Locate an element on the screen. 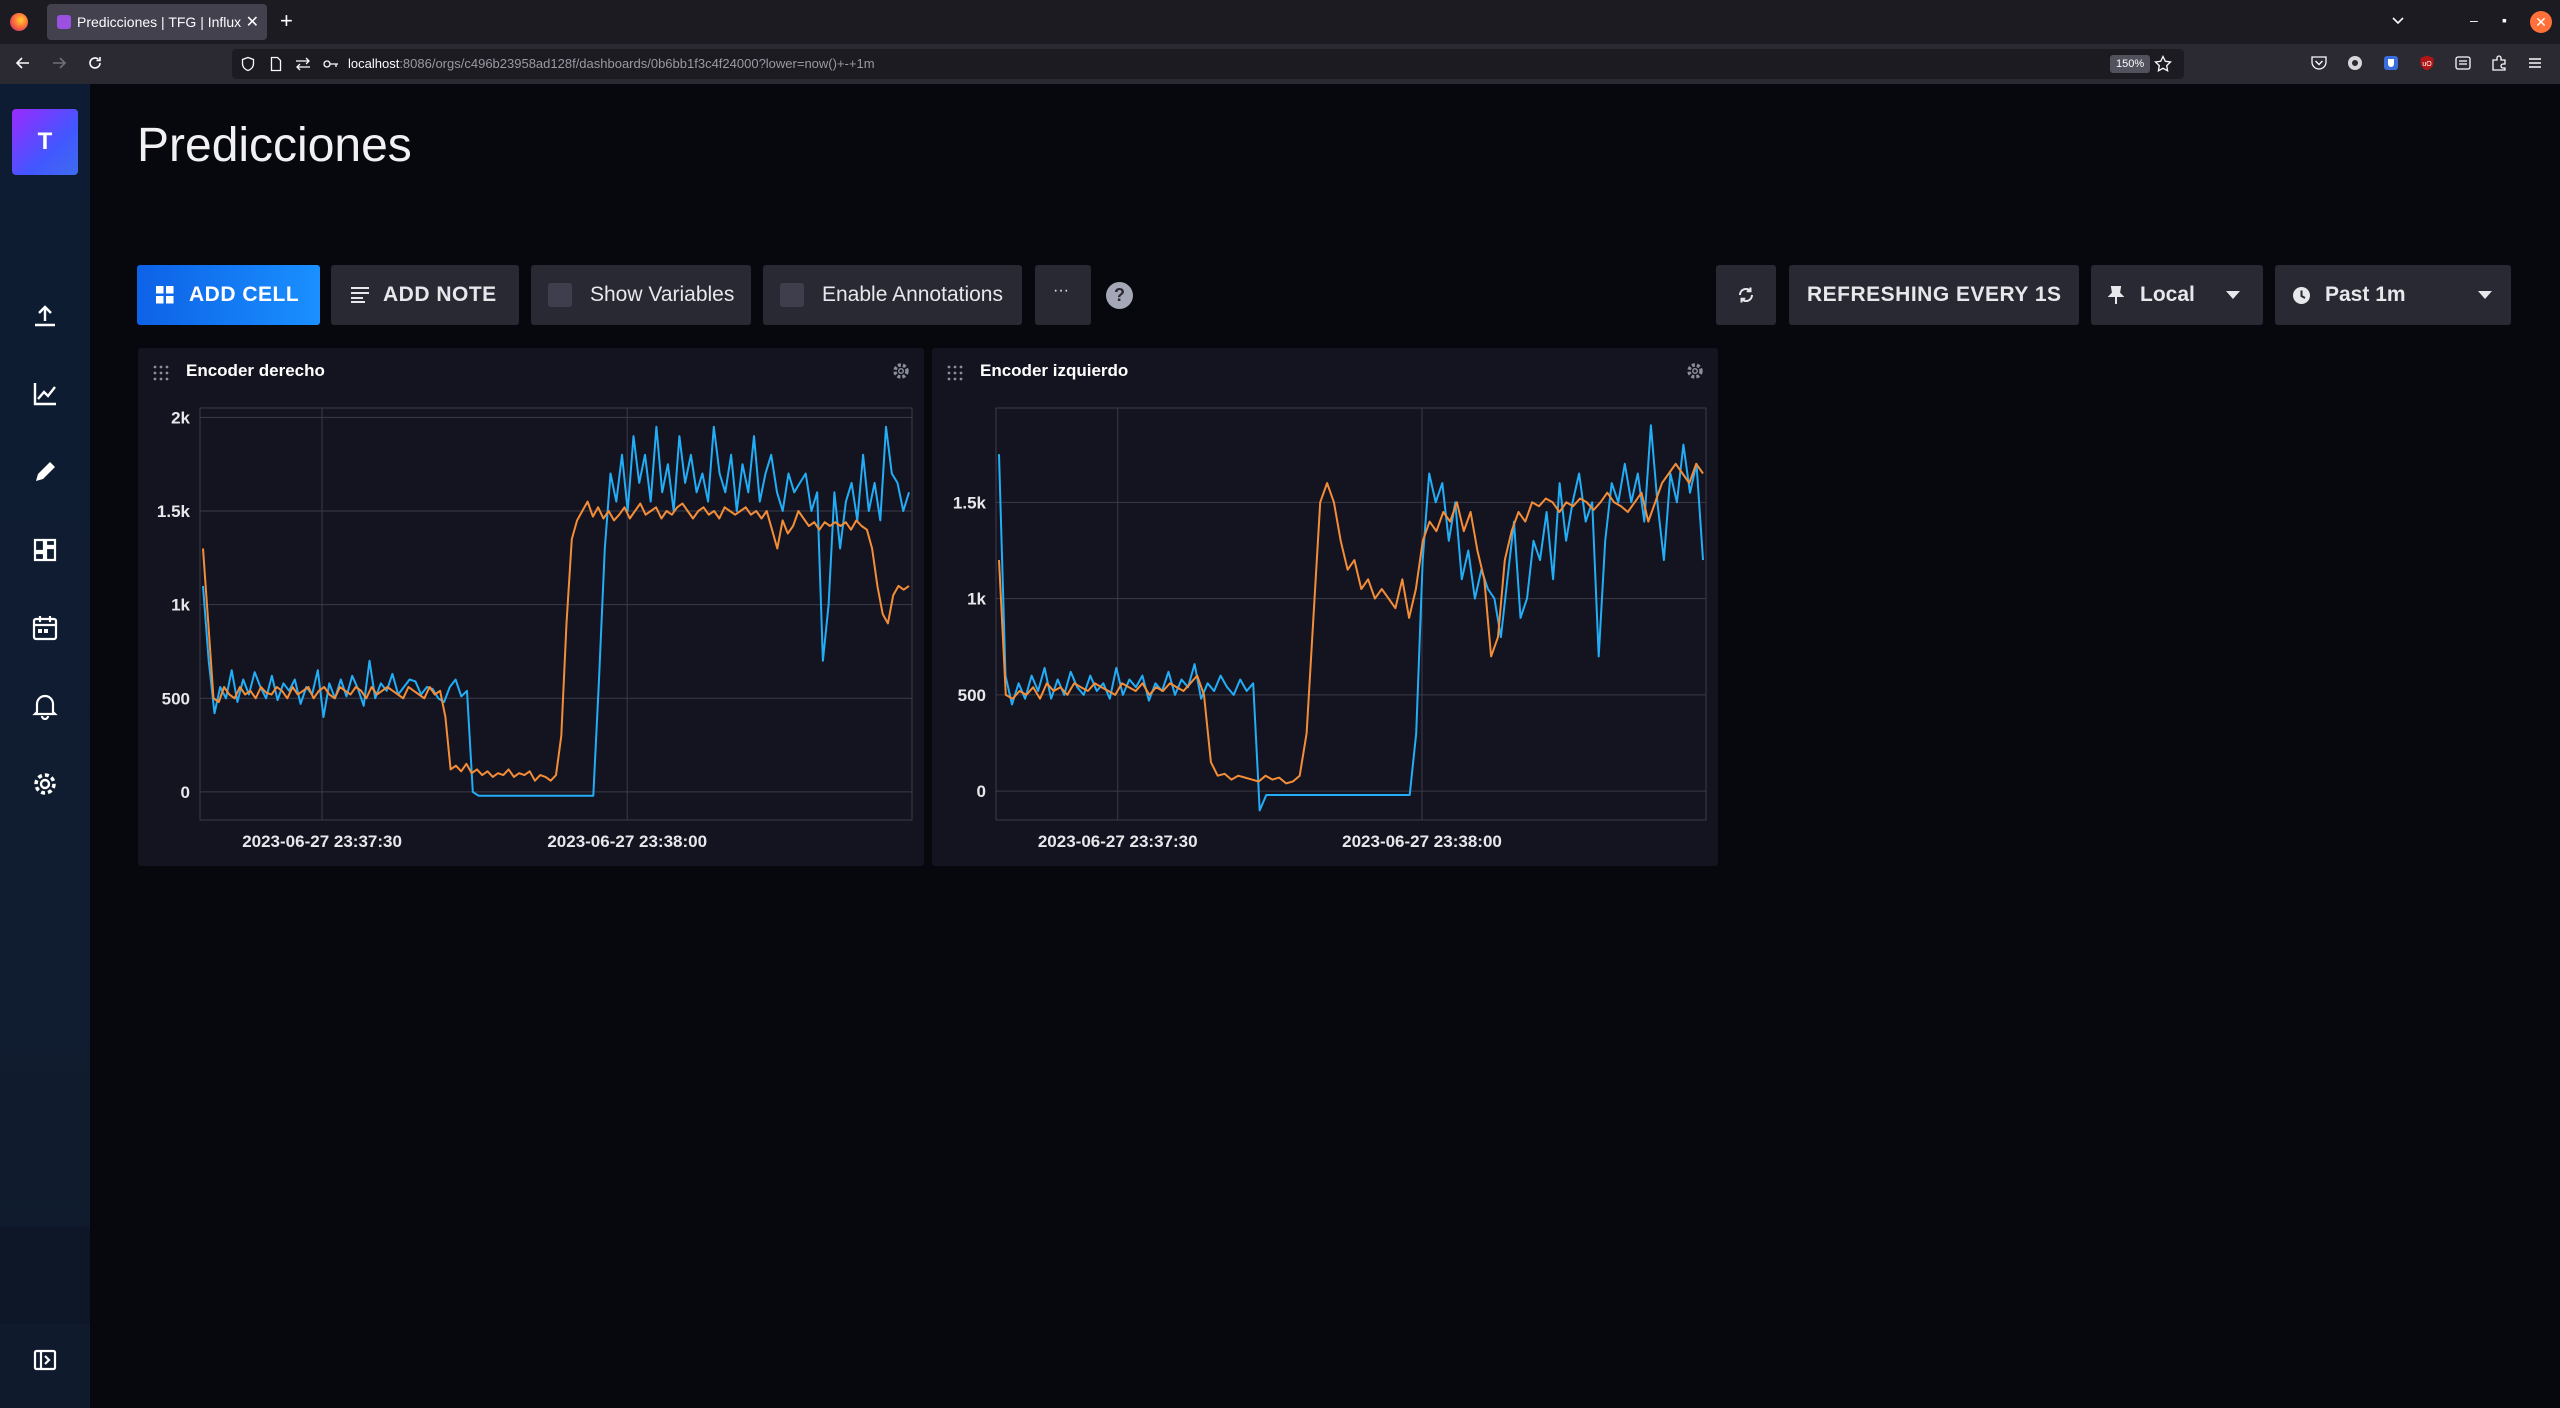 This screenshot has width=2560, height=1408. ellipsis-icon: ··· is located at coordinates (1061, 290).